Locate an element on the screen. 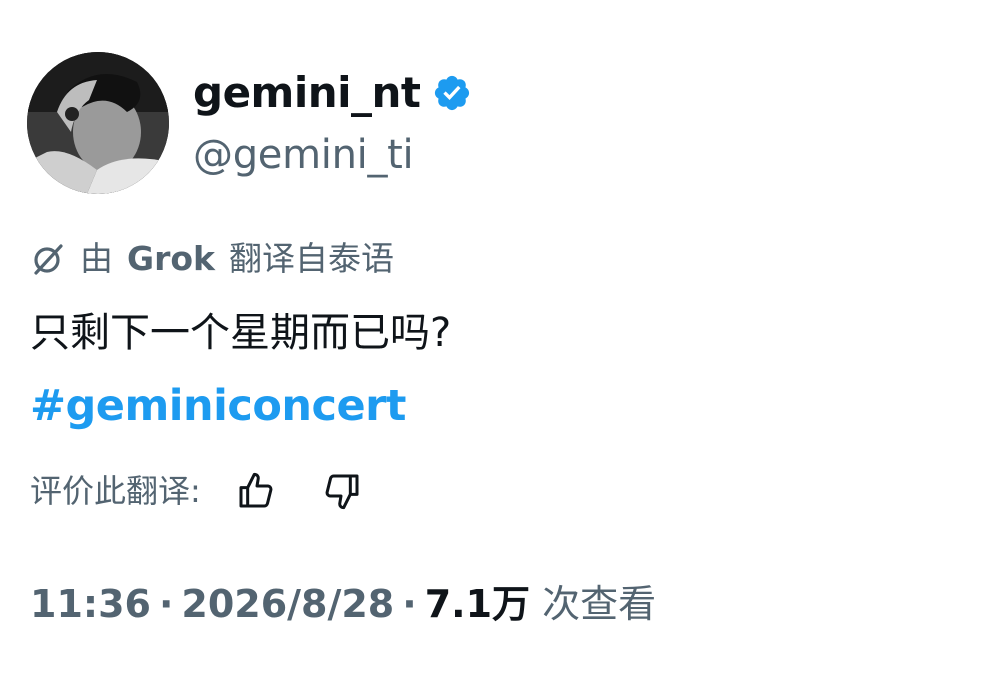  hashtag-link: #geminiconcert is located at coordinates (218, 406).